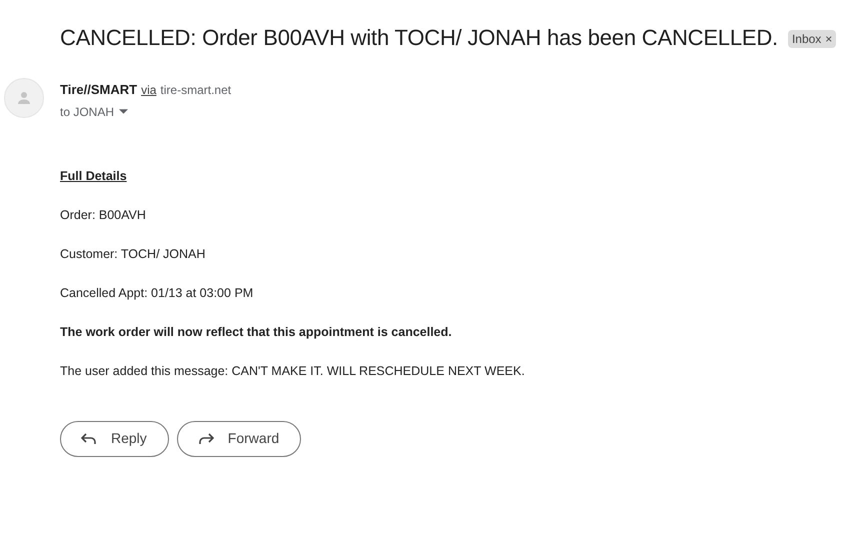 This screenshot has width=846, height=539. Describe the element at coordinates (206, 438) in the screenshot. I see `forward-arrow-icon` at that location.